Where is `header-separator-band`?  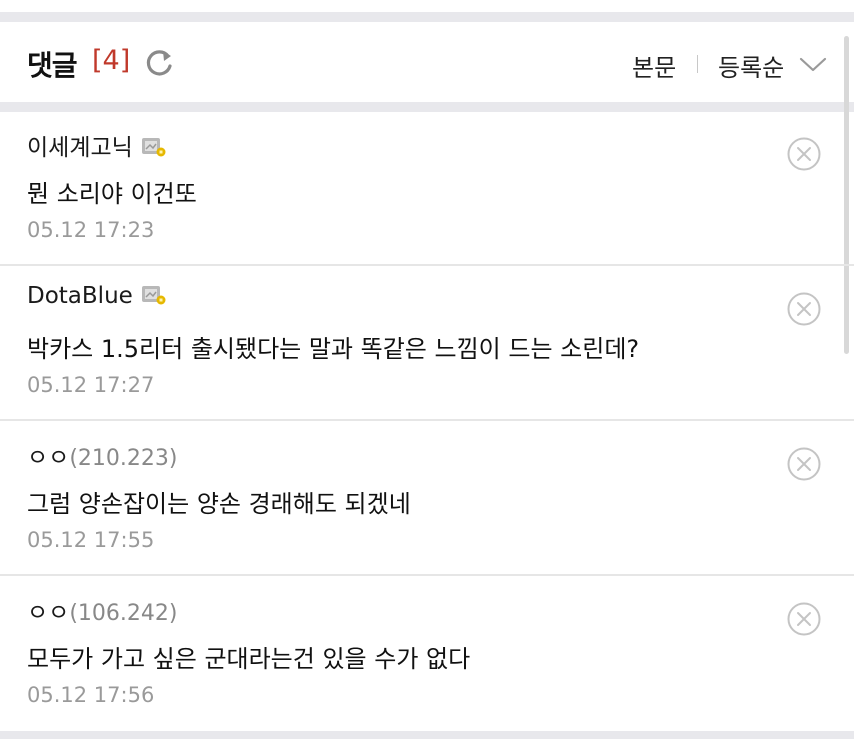 header-separator-band is located at coordinates (427, 107).